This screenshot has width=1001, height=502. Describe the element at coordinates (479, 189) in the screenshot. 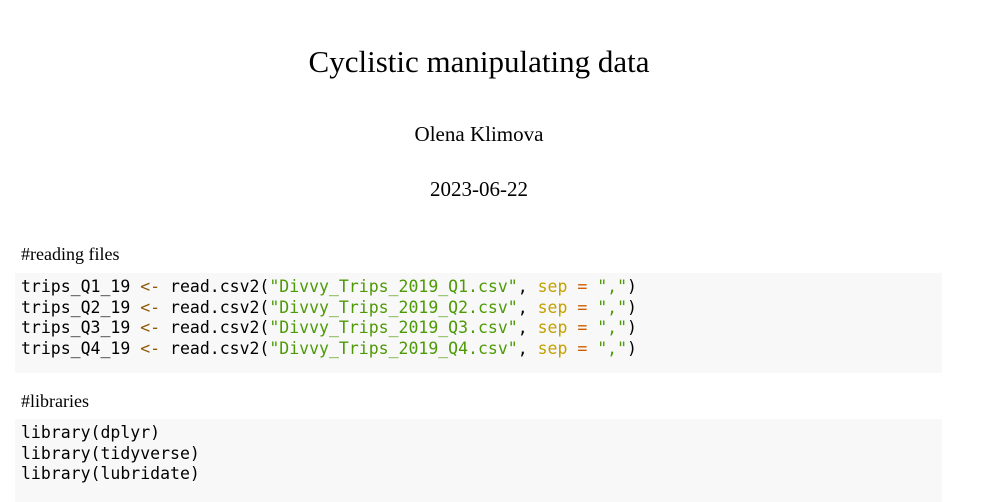

I see `document-date: 2023-06-22` at that location.